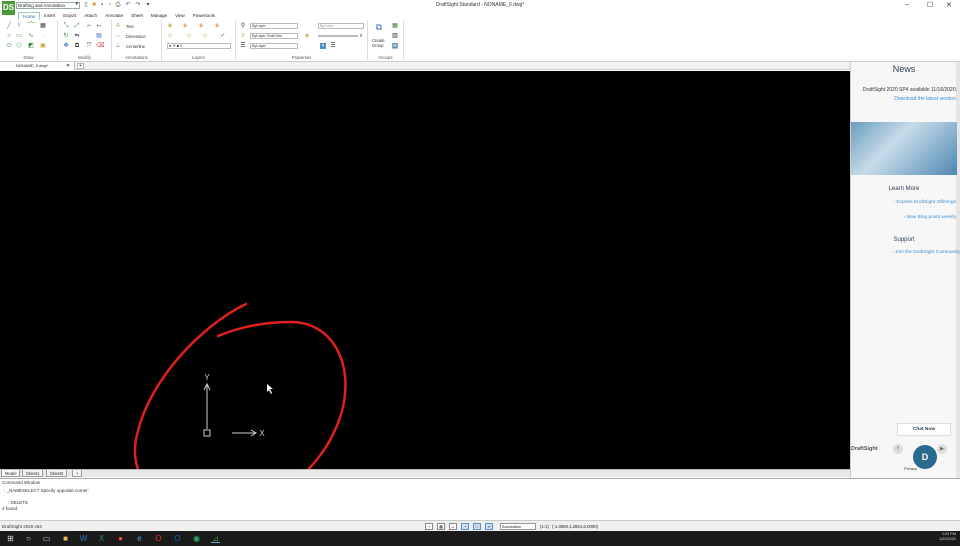 The width and height of the screenshot is (960, 546). Describe the element at coordinates (99, 26) in the screenshot. I see `chamfer-icon: ⌙` at that location.